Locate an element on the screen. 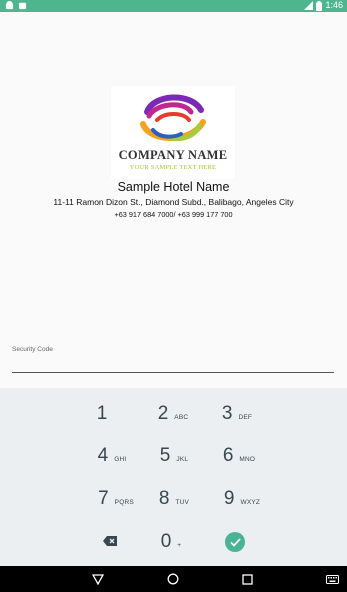 This screenshot has height=592, width=347. key-letters: MNO is located at coordinates (247, 459).